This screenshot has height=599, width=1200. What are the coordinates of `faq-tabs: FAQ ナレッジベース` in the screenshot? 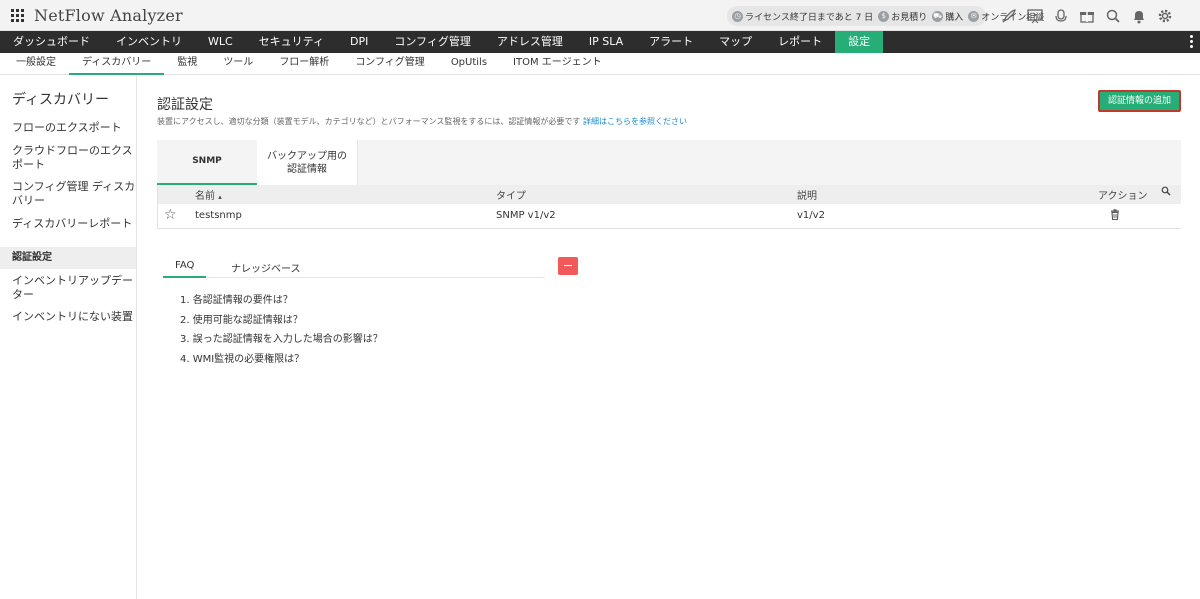 It's located at (354, 267).